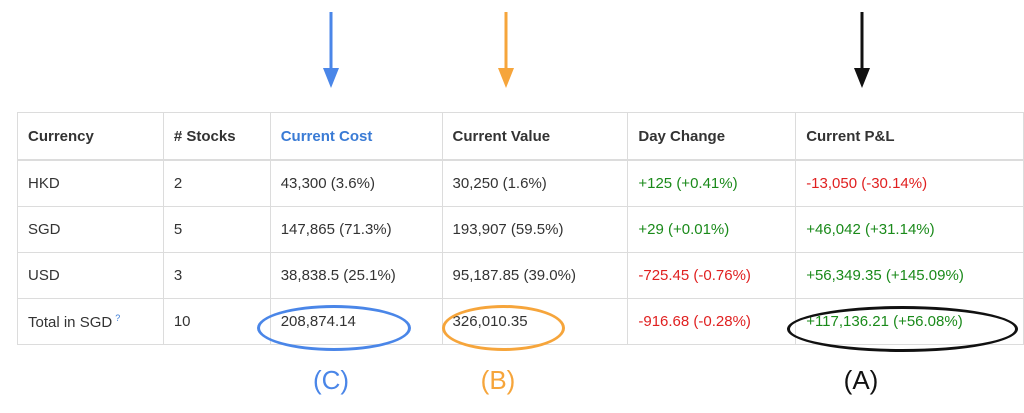 The width and height of the screenshot is (1024, 413). What do you see at coordinates (334, 328) in the screenshot?
I see `highlight-ellipse-current-cost` at bounding box center [334, 328].